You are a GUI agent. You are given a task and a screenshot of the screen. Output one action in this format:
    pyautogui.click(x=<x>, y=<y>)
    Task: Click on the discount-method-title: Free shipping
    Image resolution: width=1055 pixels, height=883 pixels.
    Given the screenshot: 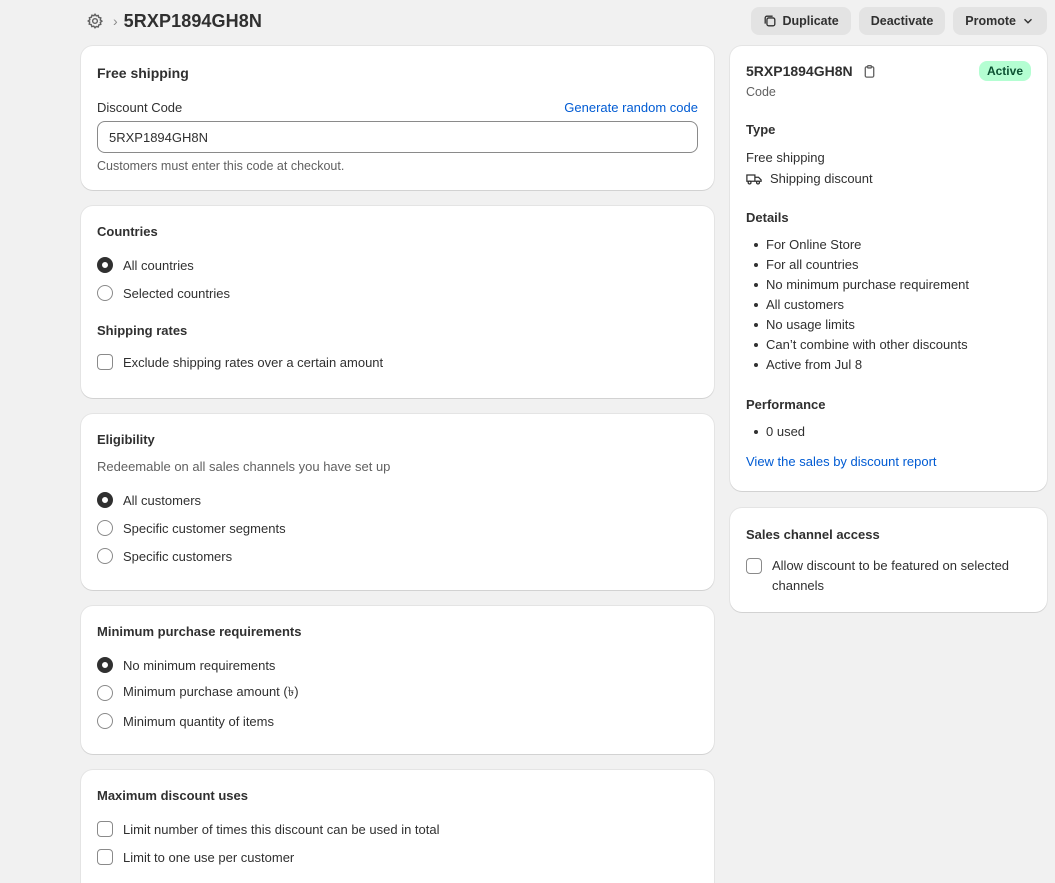 What is the action you would take?
    pyautogui.click(x=143, y=73)
    